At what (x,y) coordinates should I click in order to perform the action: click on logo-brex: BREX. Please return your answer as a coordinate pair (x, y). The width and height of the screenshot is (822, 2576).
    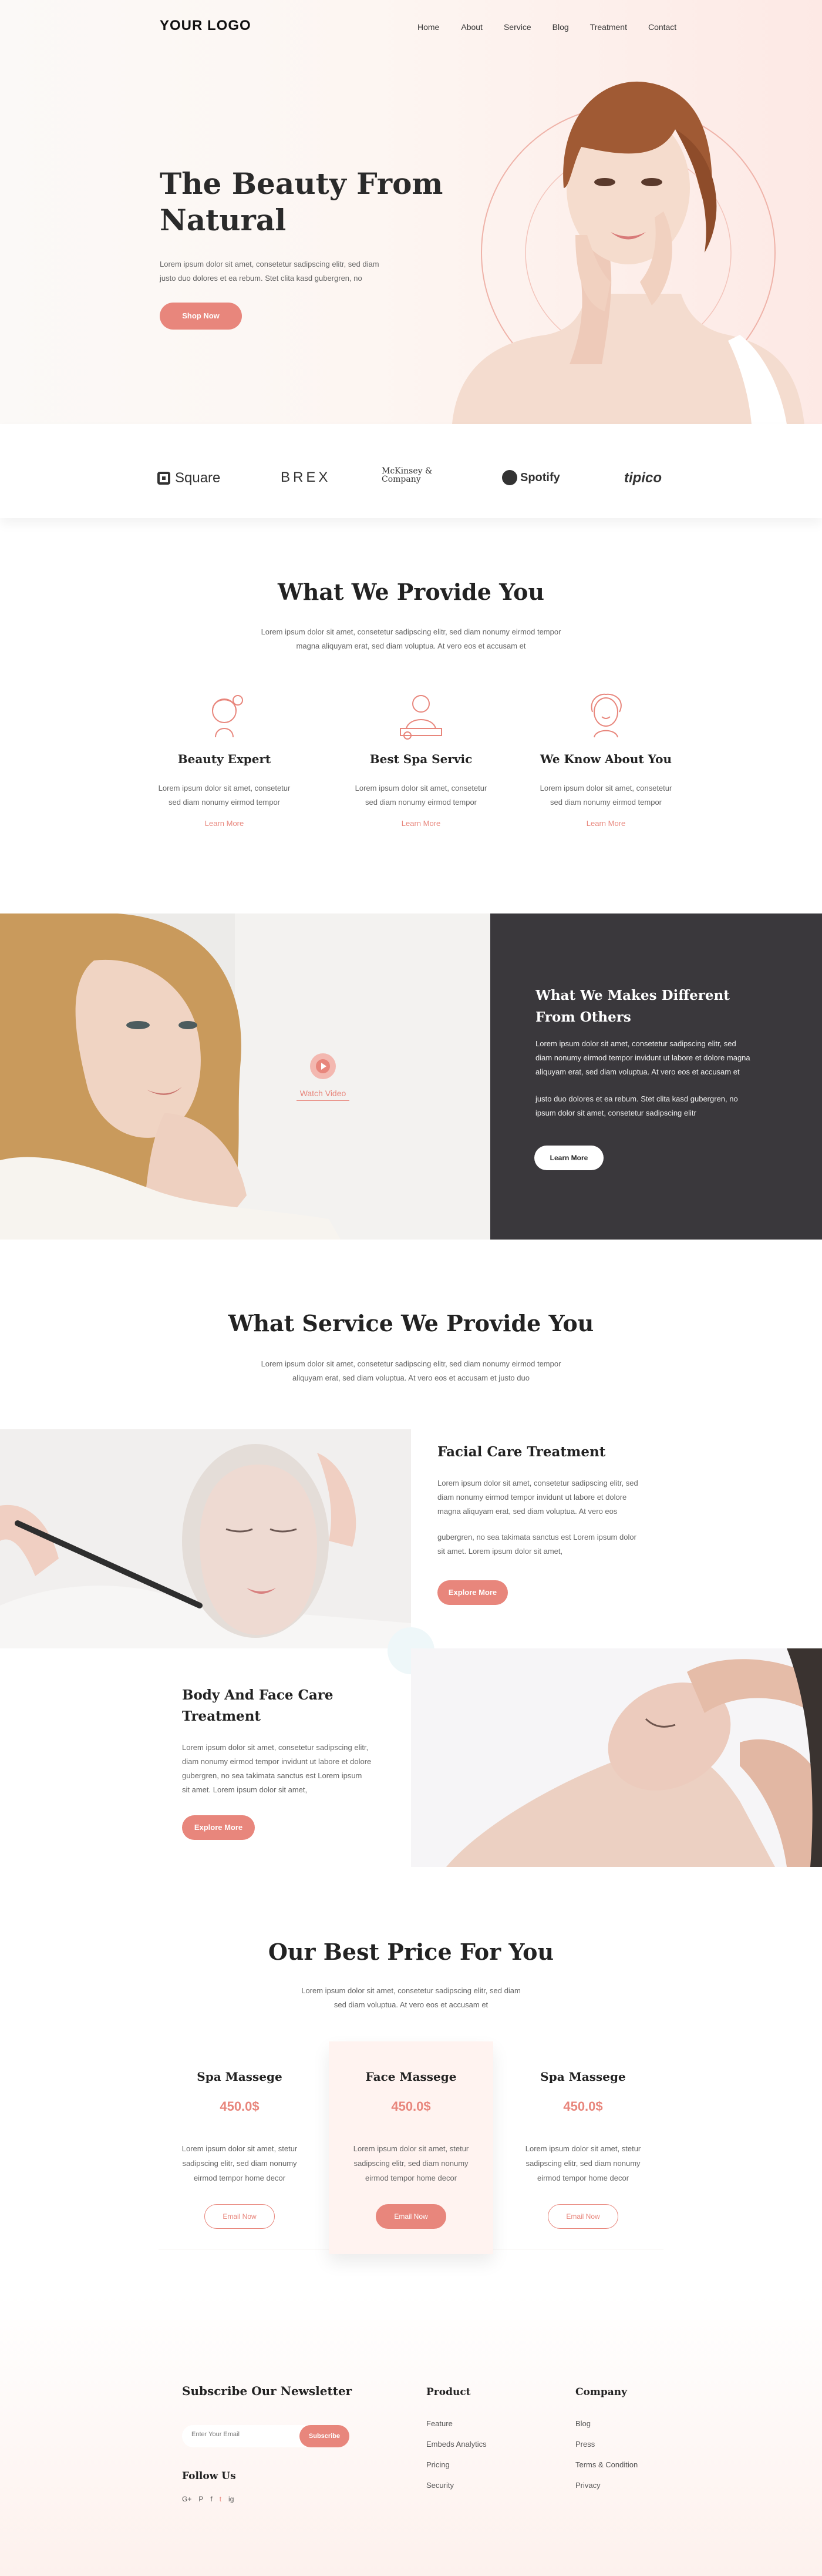
    Looking at the image, I should click on (306, 477).